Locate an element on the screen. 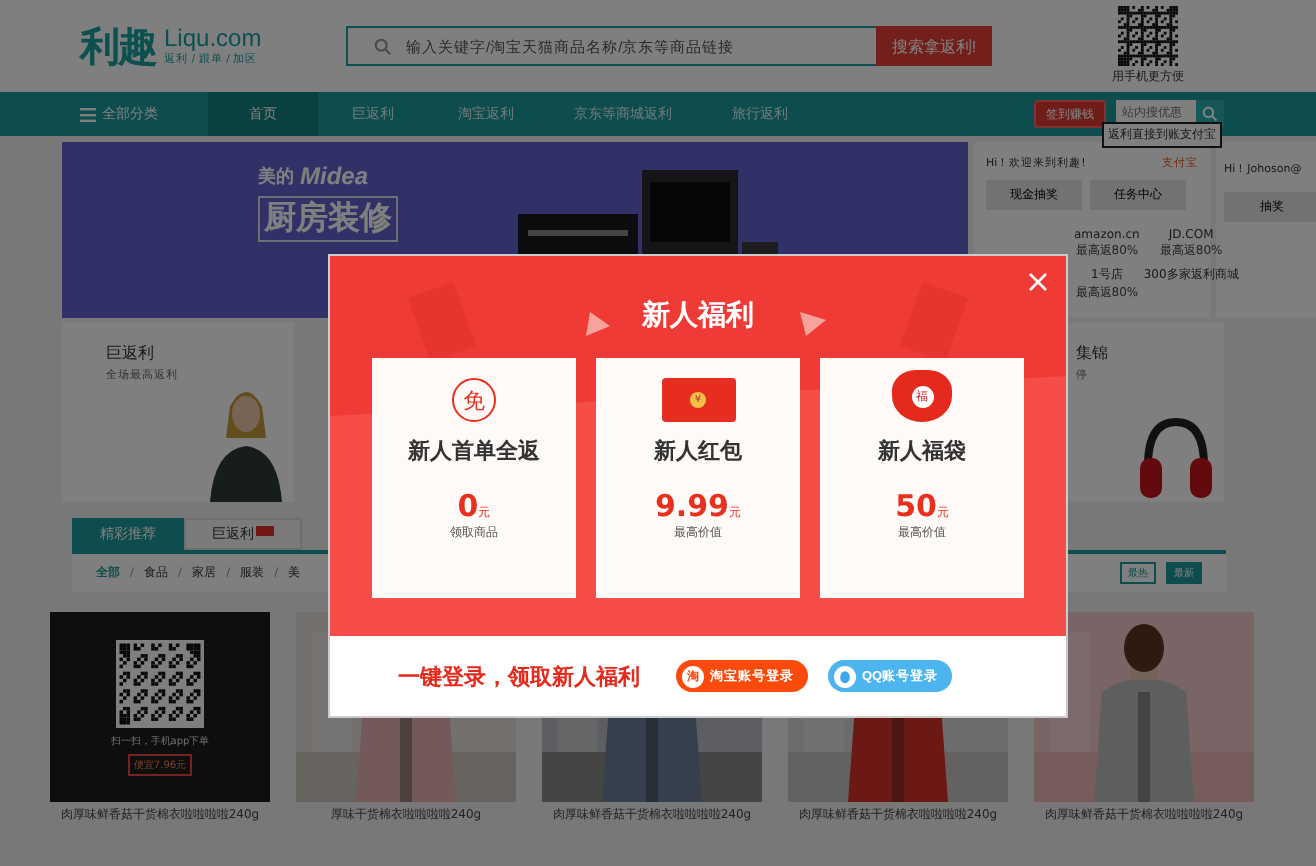  benefit-title: 新人福袋 is located at coordinates (922, 451).